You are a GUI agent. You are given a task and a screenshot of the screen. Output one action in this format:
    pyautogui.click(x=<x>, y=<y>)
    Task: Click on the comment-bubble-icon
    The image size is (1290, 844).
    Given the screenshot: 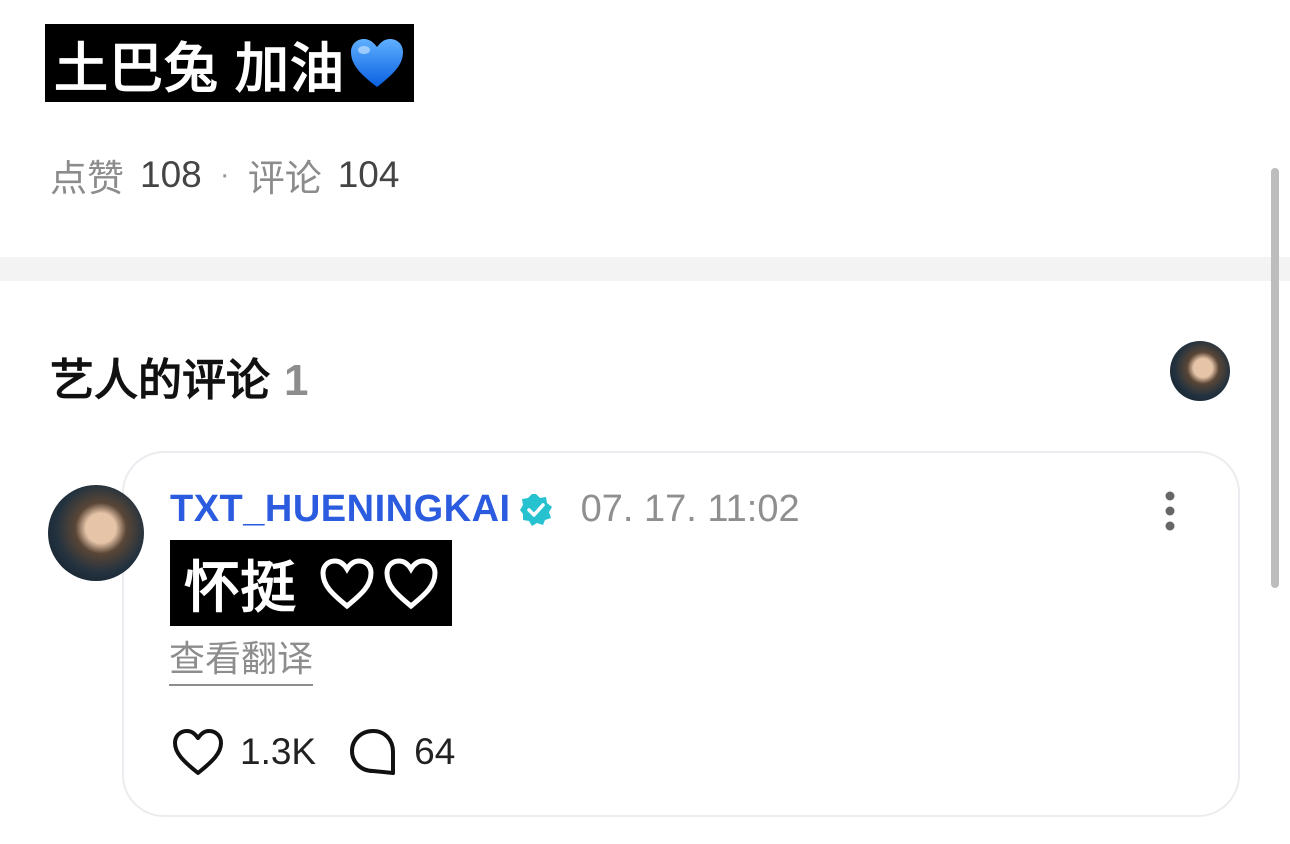 What is the action you would take?
    pyautogui.click(x=373, y=752)
    